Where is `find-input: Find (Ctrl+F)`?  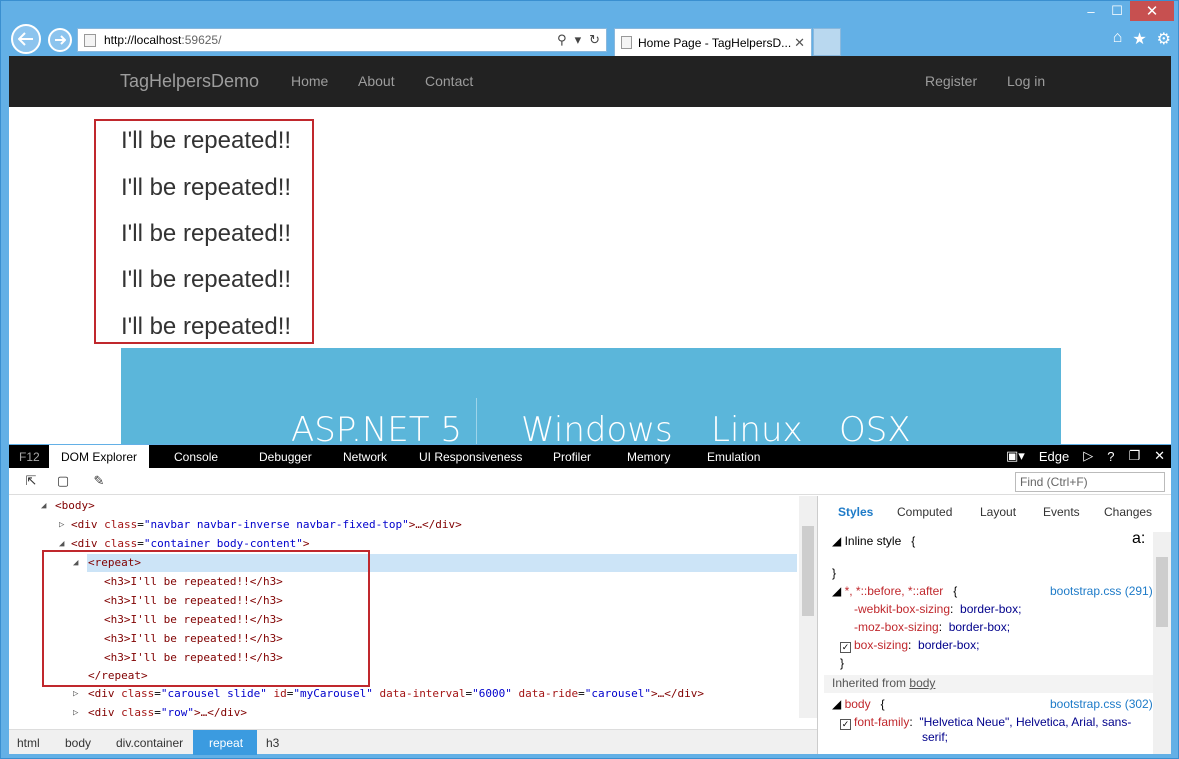 find-input: Find (Ctrl+F) is located at coordinates (1090, 482).